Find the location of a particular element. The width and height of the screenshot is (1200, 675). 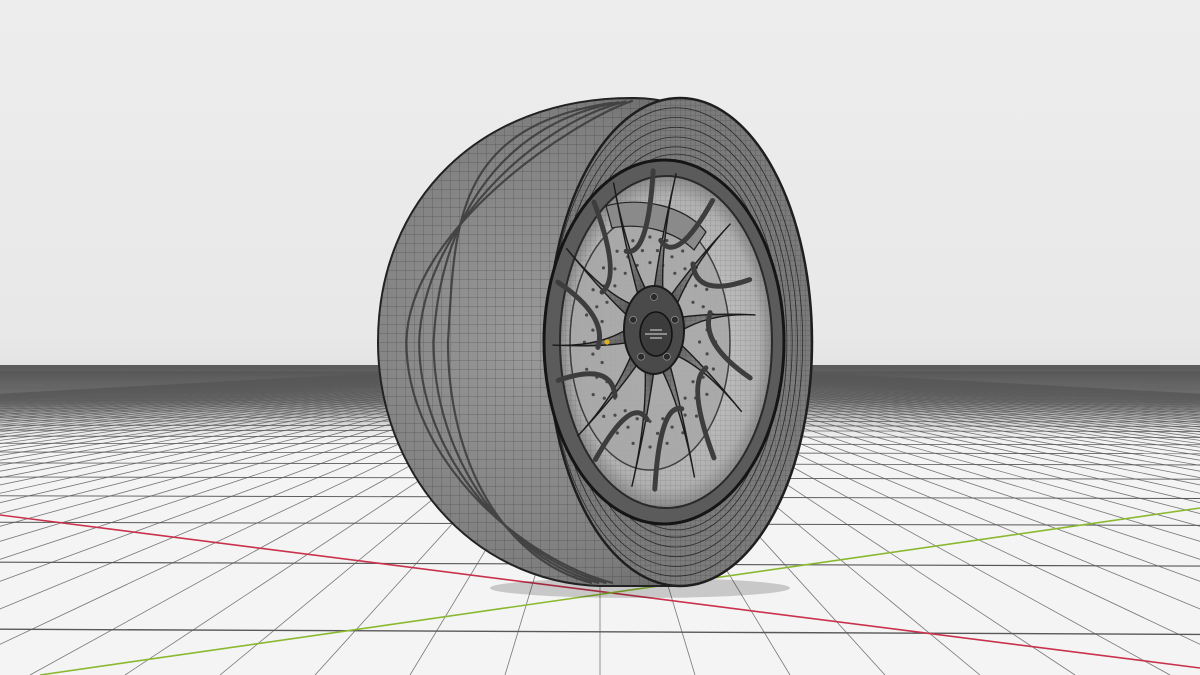

valve-stem is located at coordinates (607, 342).